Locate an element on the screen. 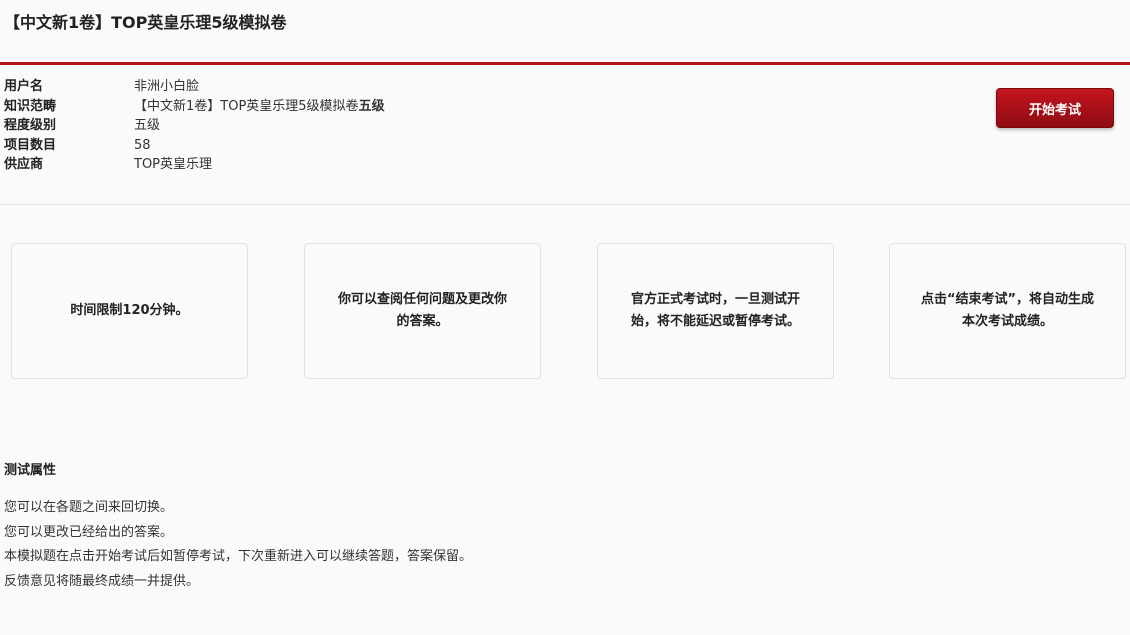 The width and height of the screenshot is (1130, 635). info-label: 知识范畴 is located at coordinates (30, 106).